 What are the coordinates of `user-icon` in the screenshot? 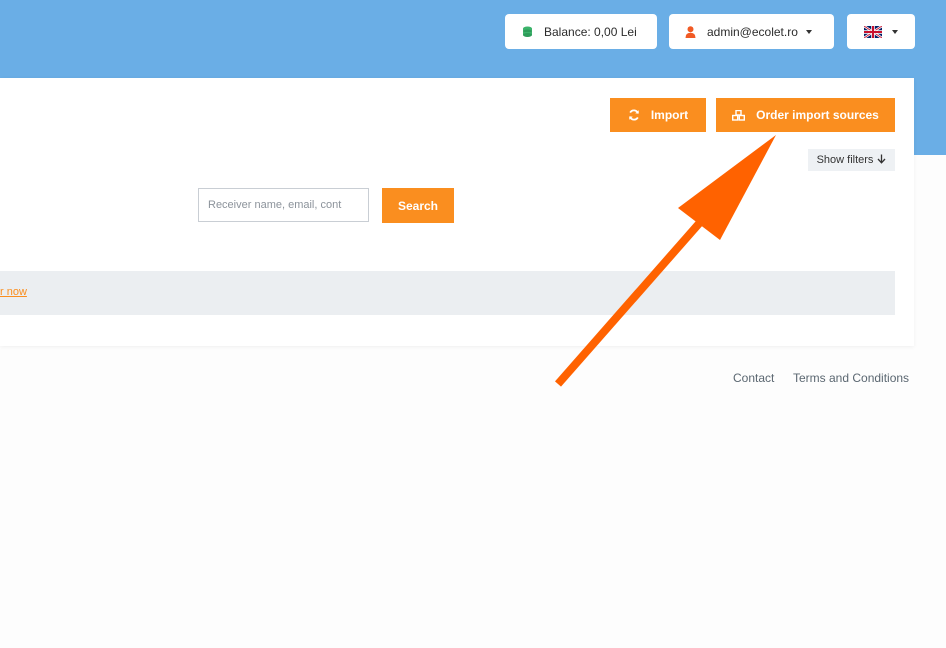 It's located at (690, 31).